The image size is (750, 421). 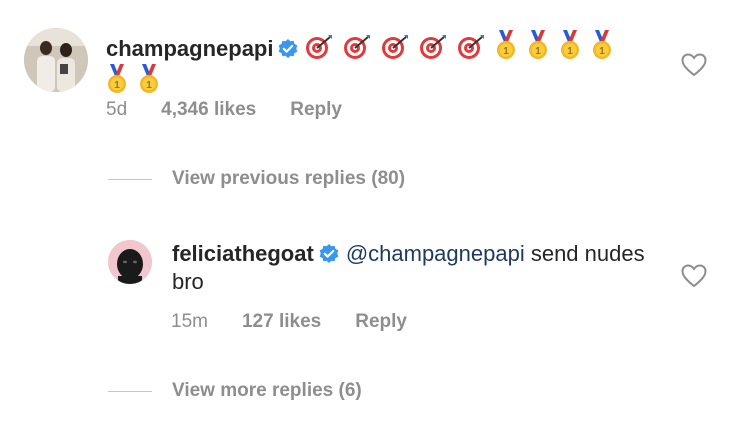 What do you see at coordinates (281, 322) in the screenshot?
I see `reply-likes: 127 likes` at bounding box center [281, 322].